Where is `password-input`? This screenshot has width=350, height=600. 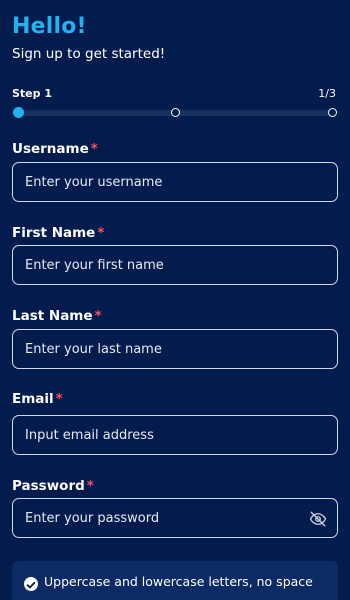
password-input is located at coordinates (175, 518).